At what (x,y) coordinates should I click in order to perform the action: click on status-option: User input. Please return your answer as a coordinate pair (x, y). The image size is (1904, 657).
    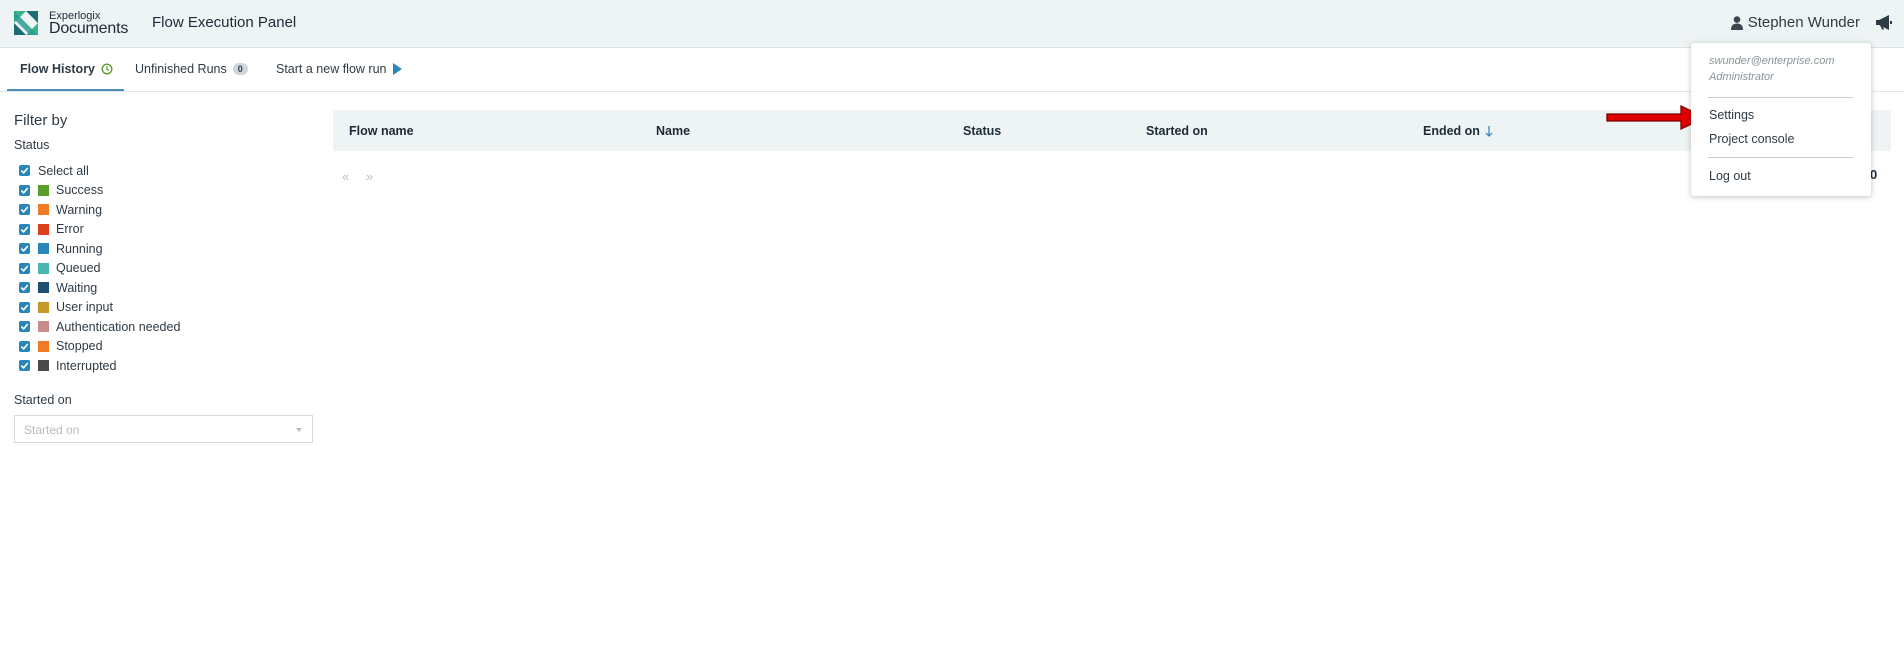
    Looking at the image, I should click on (99, 308).